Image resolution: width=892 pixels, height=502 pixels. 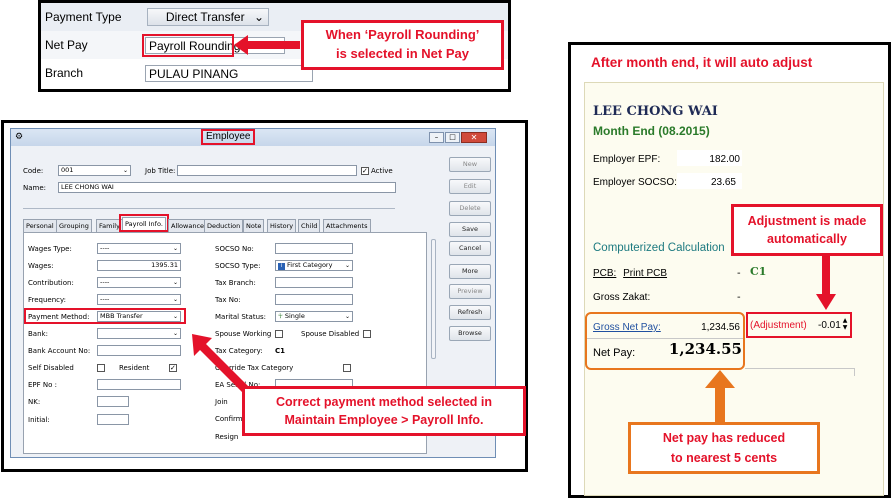 I want to click on code-field: 001 ⌄, so click(x=94, y=170).